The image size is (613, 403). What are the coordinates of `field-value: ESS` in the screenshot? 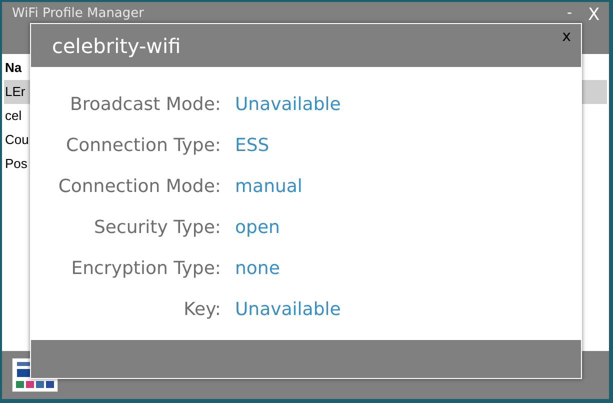 It's located at (252, 146).